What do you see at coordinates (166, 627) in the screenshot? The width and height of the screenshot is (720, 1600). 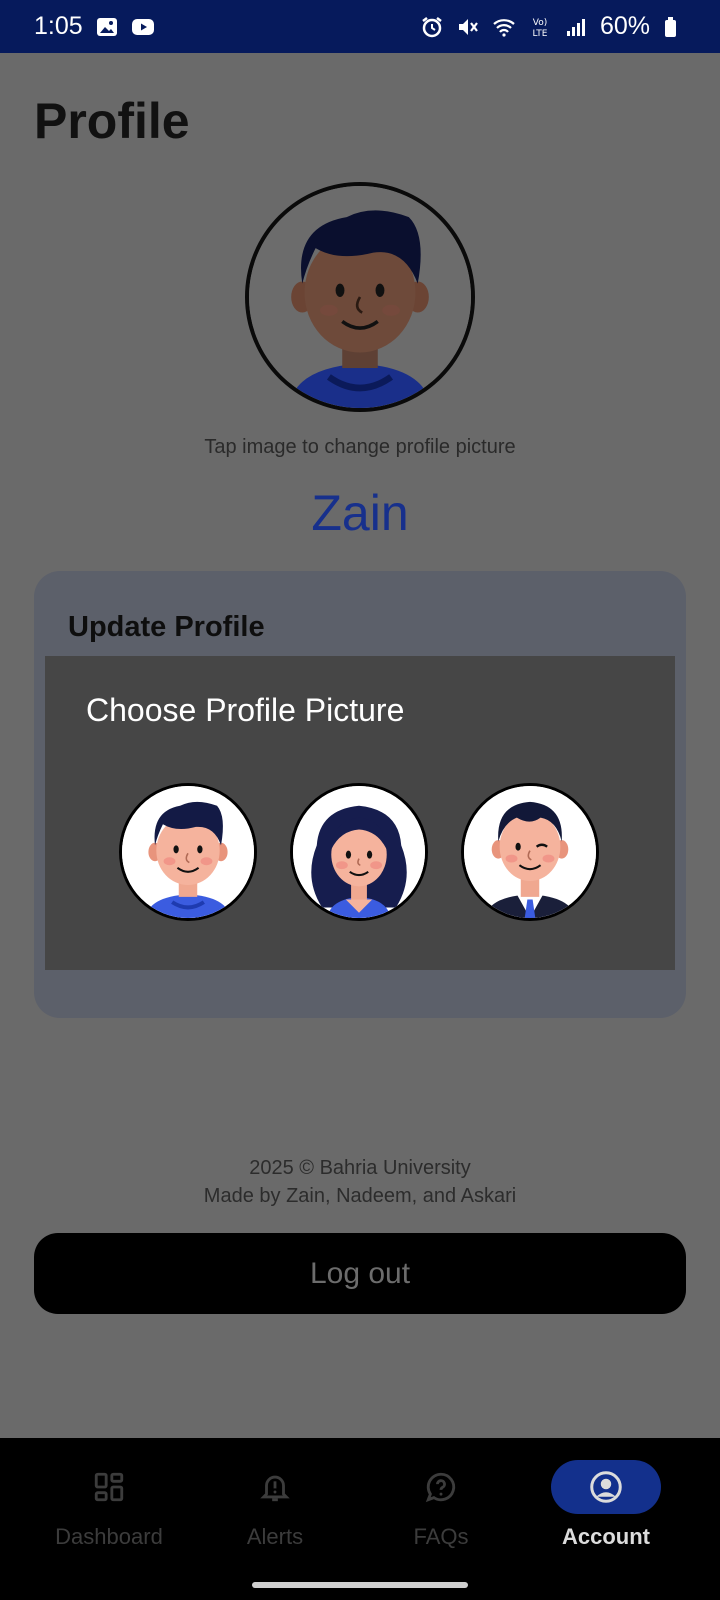 I see `update-profile-title: Update Profile` at bounding box center [166, 627].